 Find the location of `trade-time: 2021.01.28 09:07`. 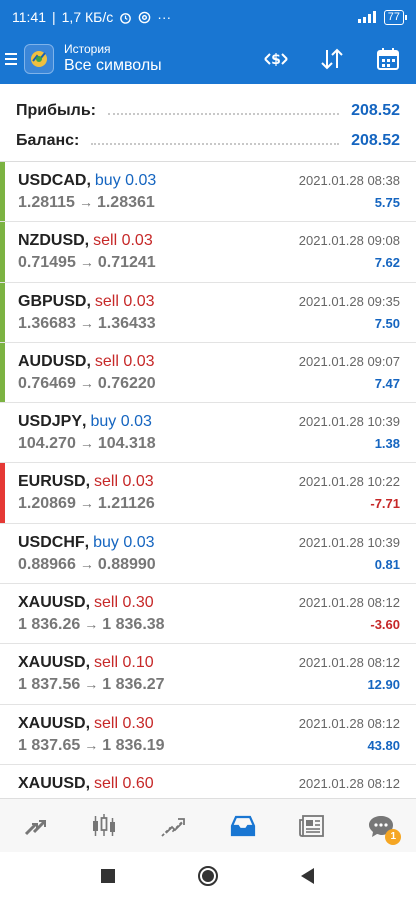

trade-time: 2021.01.28 09:07 is located at coordinates (349, 361).